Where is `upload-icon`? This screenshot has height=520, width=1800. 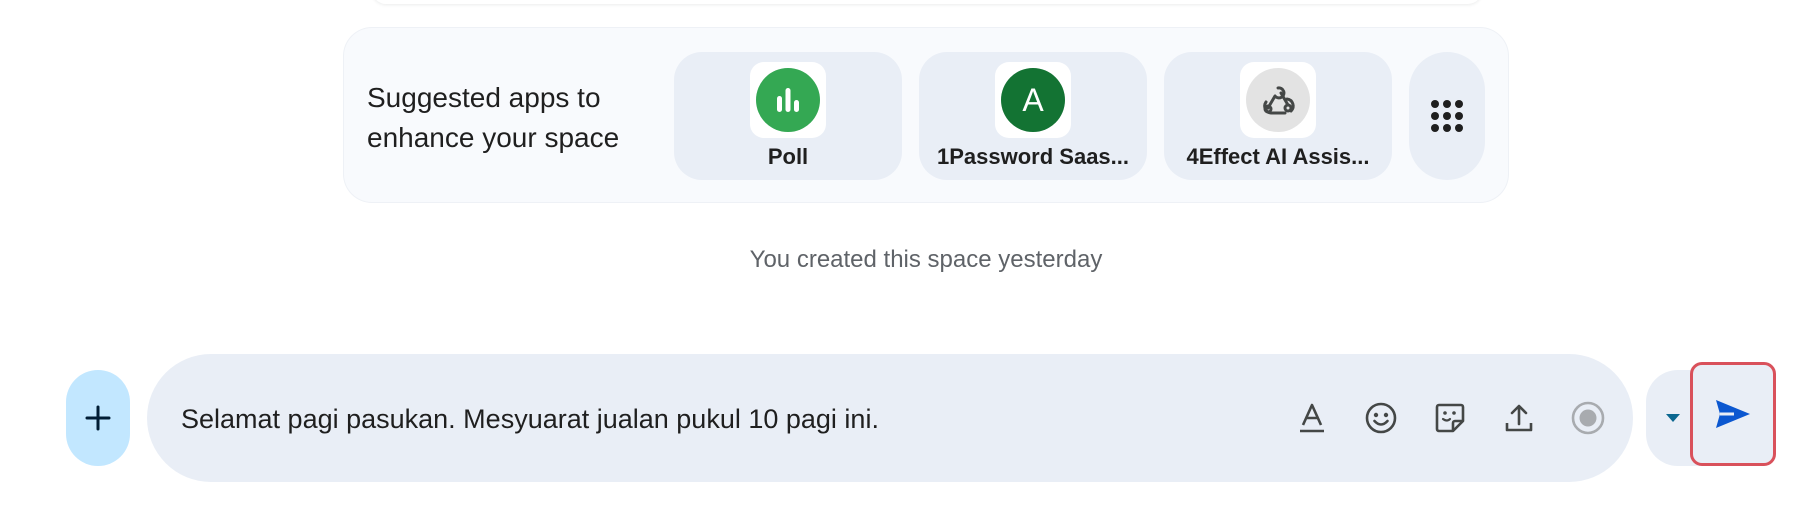
upload-icon is located at coordinates (1519, 418).